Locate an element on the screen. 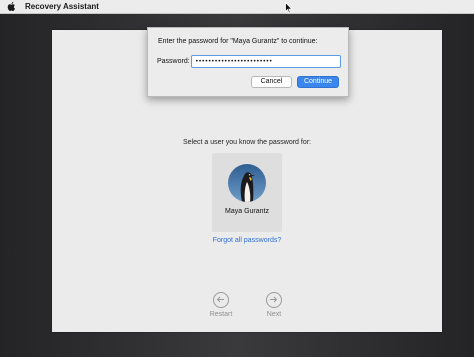 This screenshot has width=474, height=357. user-card: Maya Gurantz is located at coordinates (247, 192).